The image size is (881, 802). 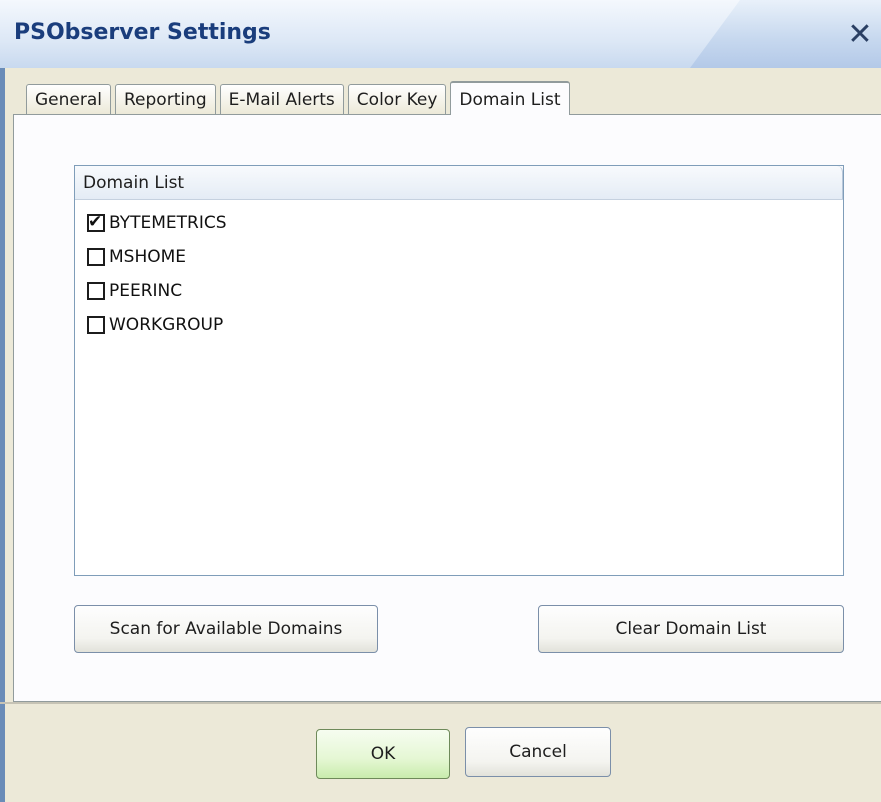 What do you see at coordinates (96, 257) in the screenshot?
I see `domain-checkbox-mshome` at bounding box center [96, 257].